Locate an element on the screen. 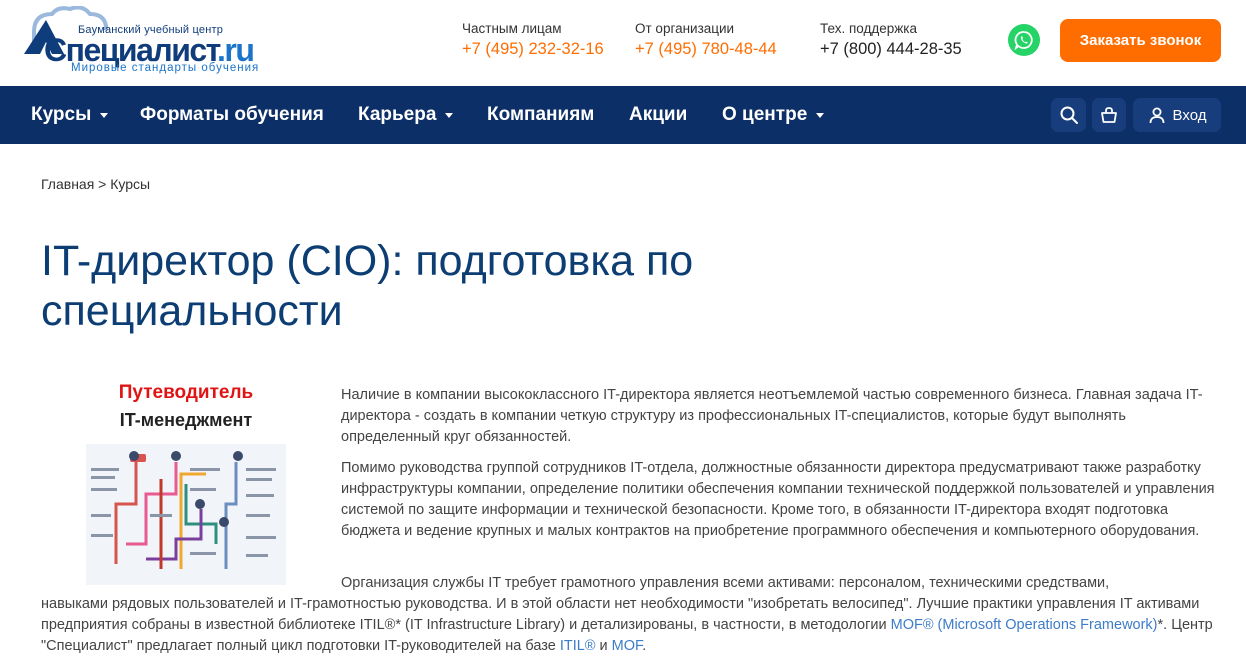 This screenshot has width=1246, height=664. paragraph-text: . is located at coordinates (644, 646).